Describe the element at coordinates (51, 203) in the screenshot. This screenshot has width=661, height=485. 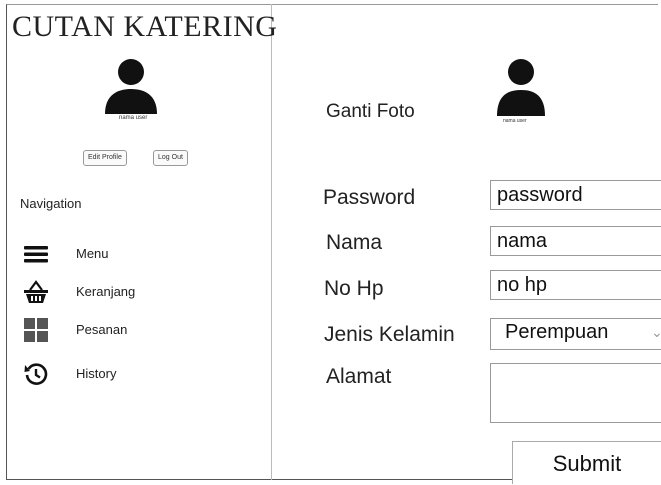
I see `nav-heading: Navigation` at that location.